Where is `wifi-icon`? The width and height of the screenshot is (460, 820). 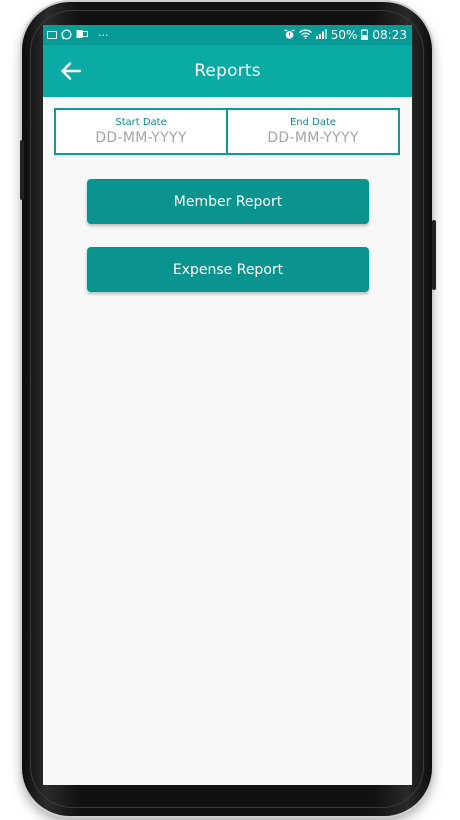 wifi-icon is located at coordinates (305, 35).